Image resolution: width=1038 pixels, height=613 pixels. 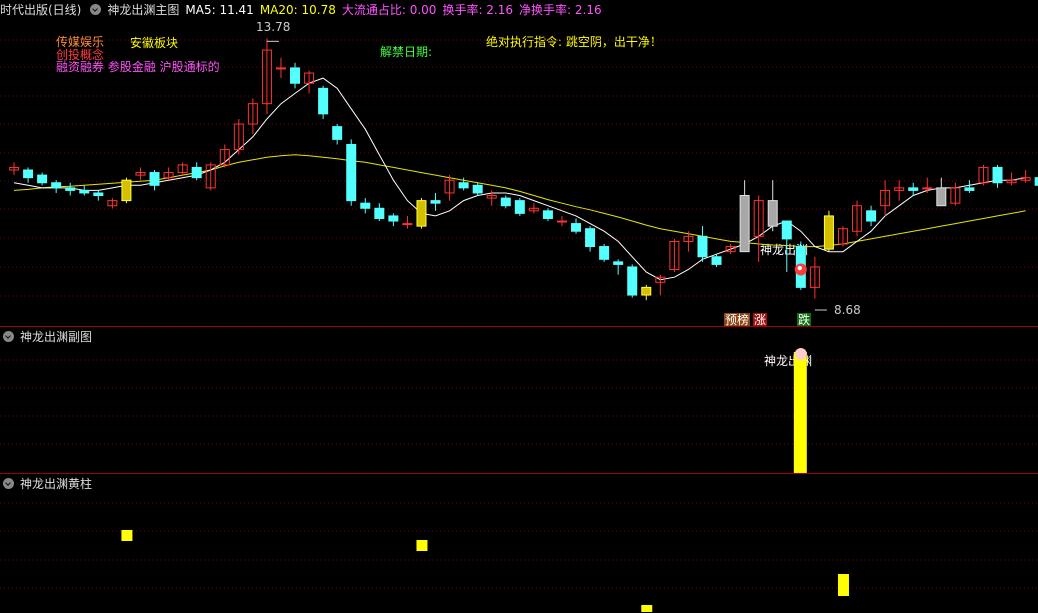 I want to click on sub1-signal-dot, so click(x=800, y=354).